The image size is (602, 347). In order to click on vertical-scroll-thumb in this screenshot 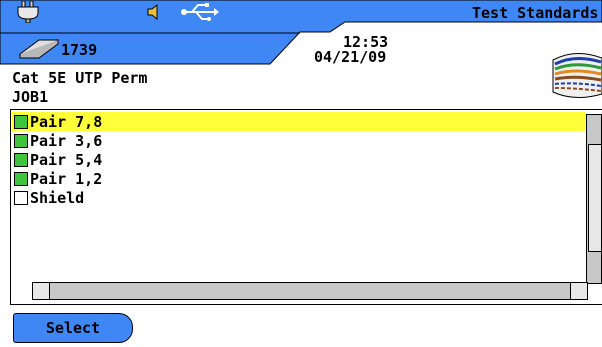, I will do `click(595, 198)`.